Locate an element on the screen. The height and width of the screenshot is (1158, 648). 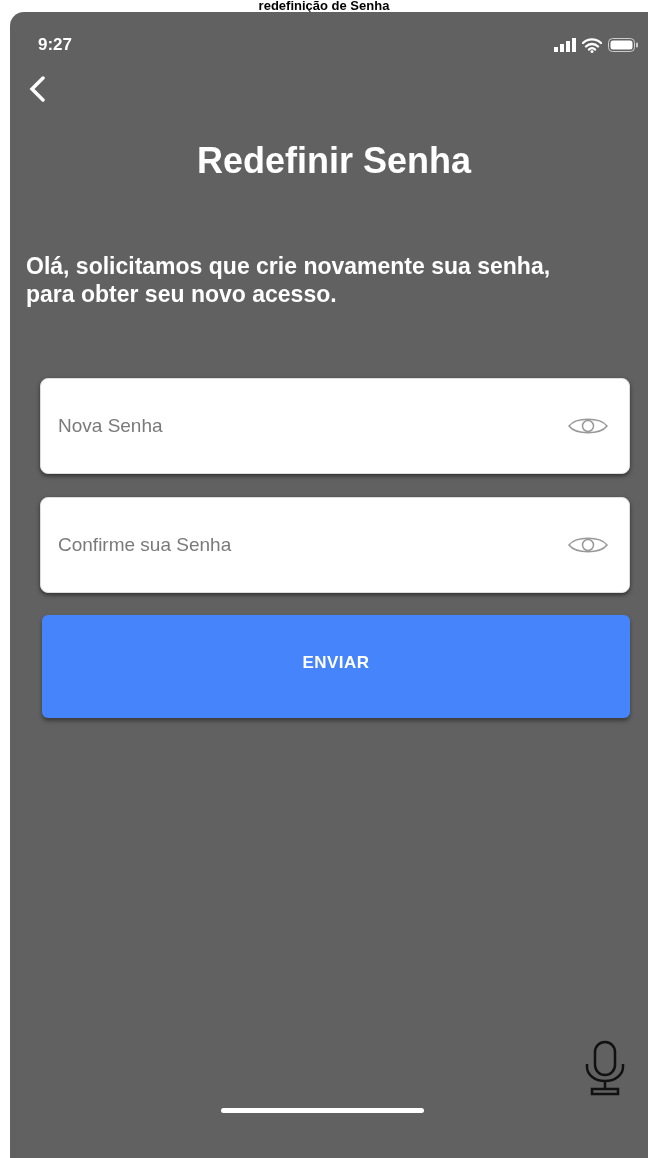
password-field: Nova Senha is located at coordinates (335, 426).